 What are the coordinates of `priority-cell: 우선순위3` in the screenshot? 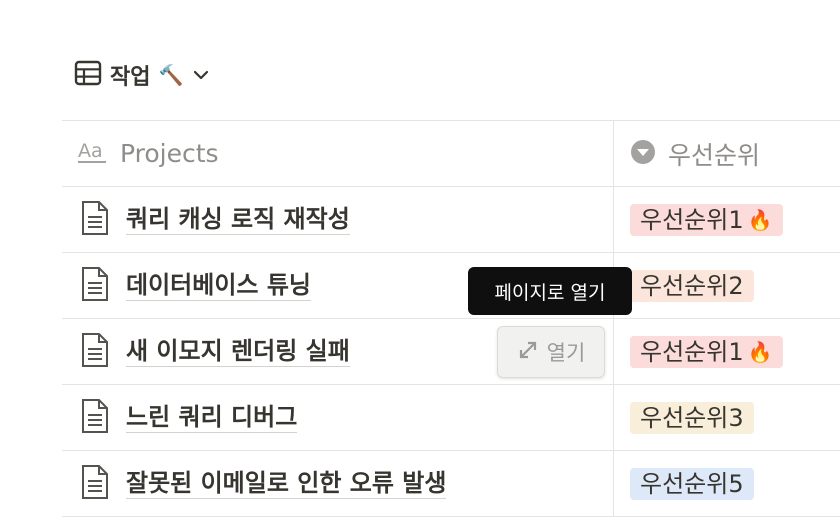 It's located at (727, 417).